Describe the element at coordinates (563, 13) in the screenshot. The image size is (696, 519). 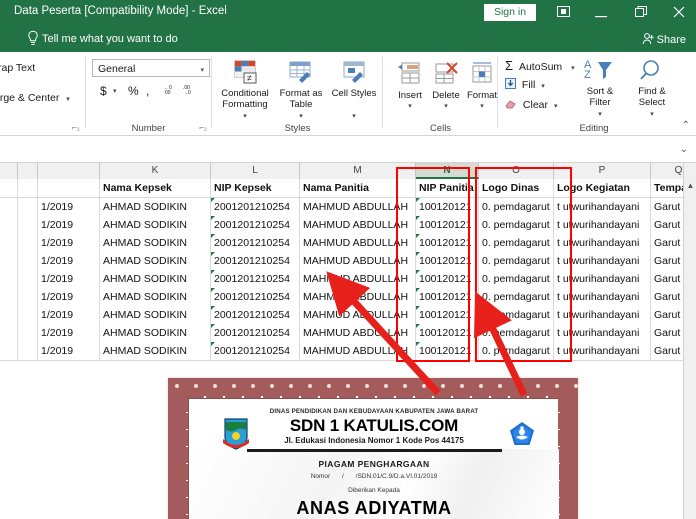
I see `ribbon-display-options-icon` at that location.